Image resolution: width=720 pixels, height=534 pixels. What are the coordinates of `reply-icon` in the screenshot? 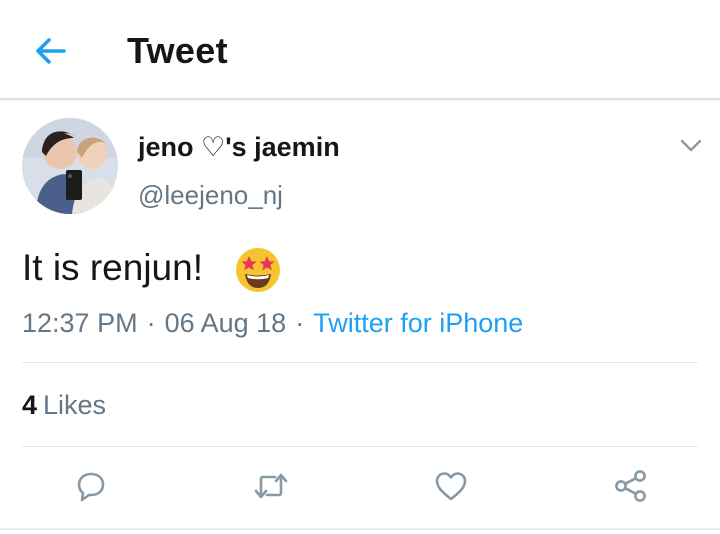 It's located at (91, 487).